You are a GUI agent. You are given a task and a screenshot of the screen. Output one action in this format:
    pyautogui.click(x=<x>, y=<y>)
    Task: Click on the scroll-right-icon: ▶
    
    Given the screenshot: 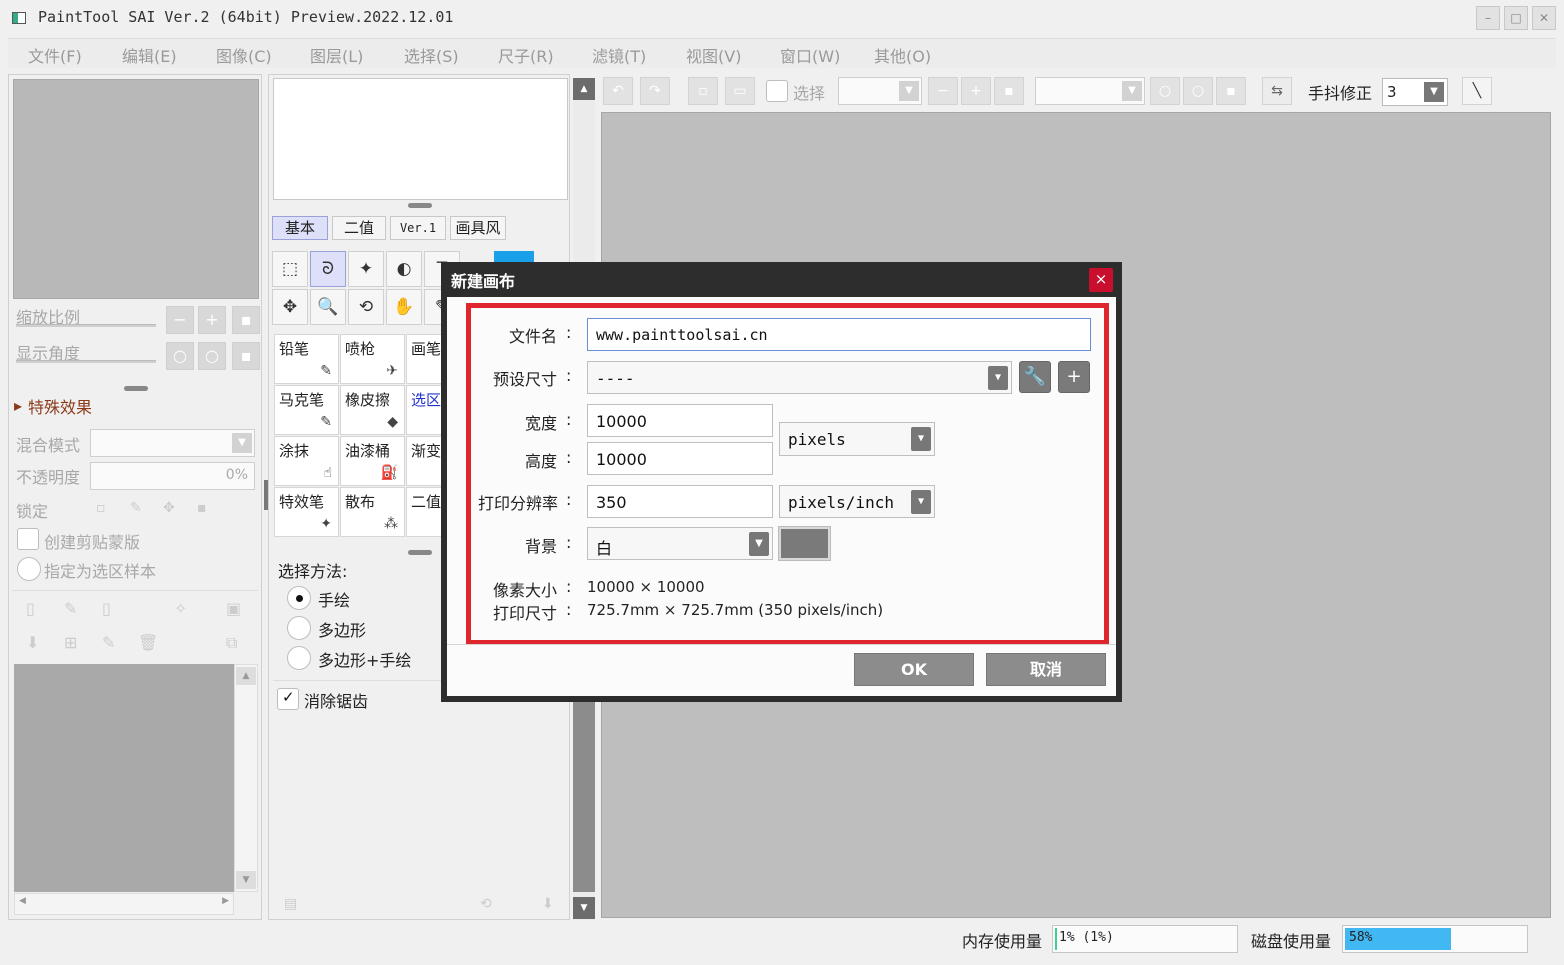 What is the action you would take?
    pyautogui.click(x=225, y=901)
    